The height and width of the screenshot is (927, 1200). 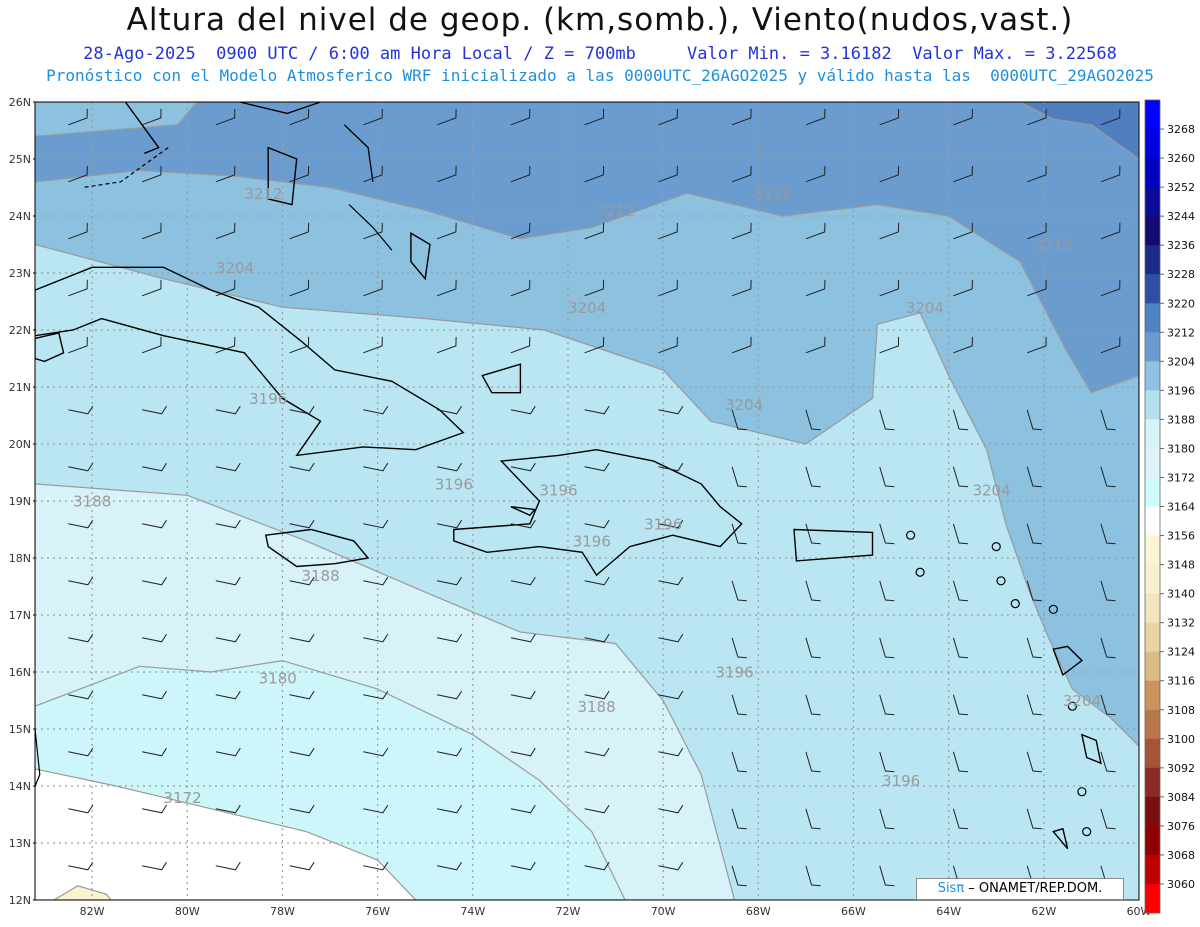 I want to click on colorbar-tick-label: 3244, so click(x=1181, y=216).